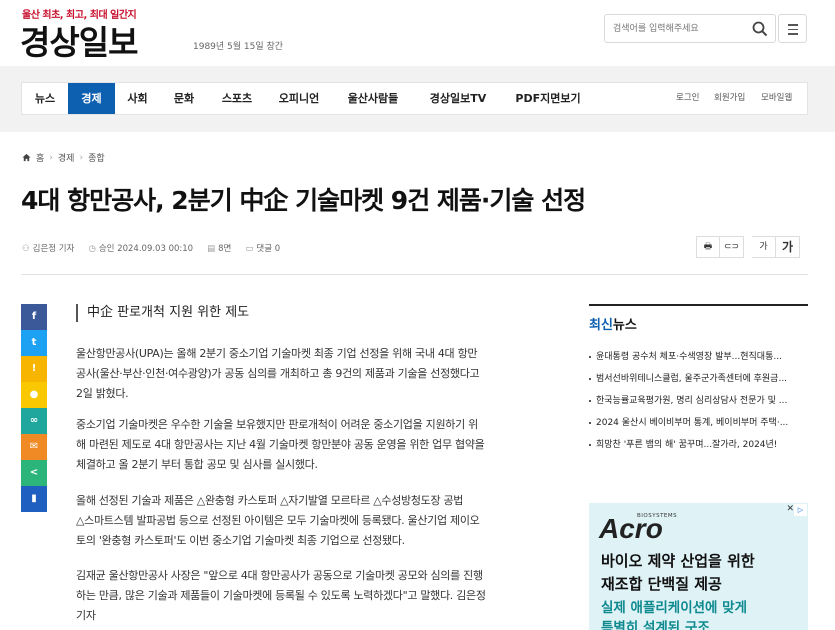 Image resolution: width=835 pixels, height=630 pixels. Describe the element at coordinates (788, 247) in the screenshot. I see `font-increase-button: 가` at that location.